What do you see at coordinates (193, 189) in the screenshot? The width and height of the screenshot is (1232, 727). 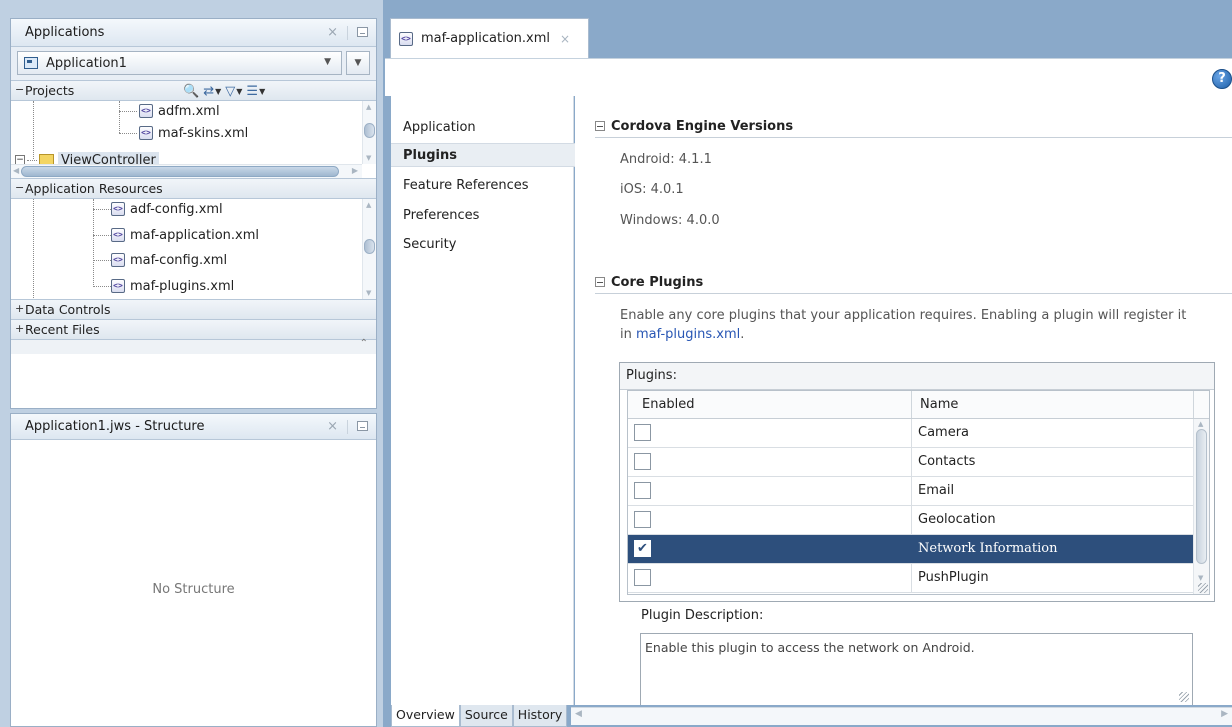 I see `application-resources-section-header: − Application Resources` at bounding box center [193, 189].